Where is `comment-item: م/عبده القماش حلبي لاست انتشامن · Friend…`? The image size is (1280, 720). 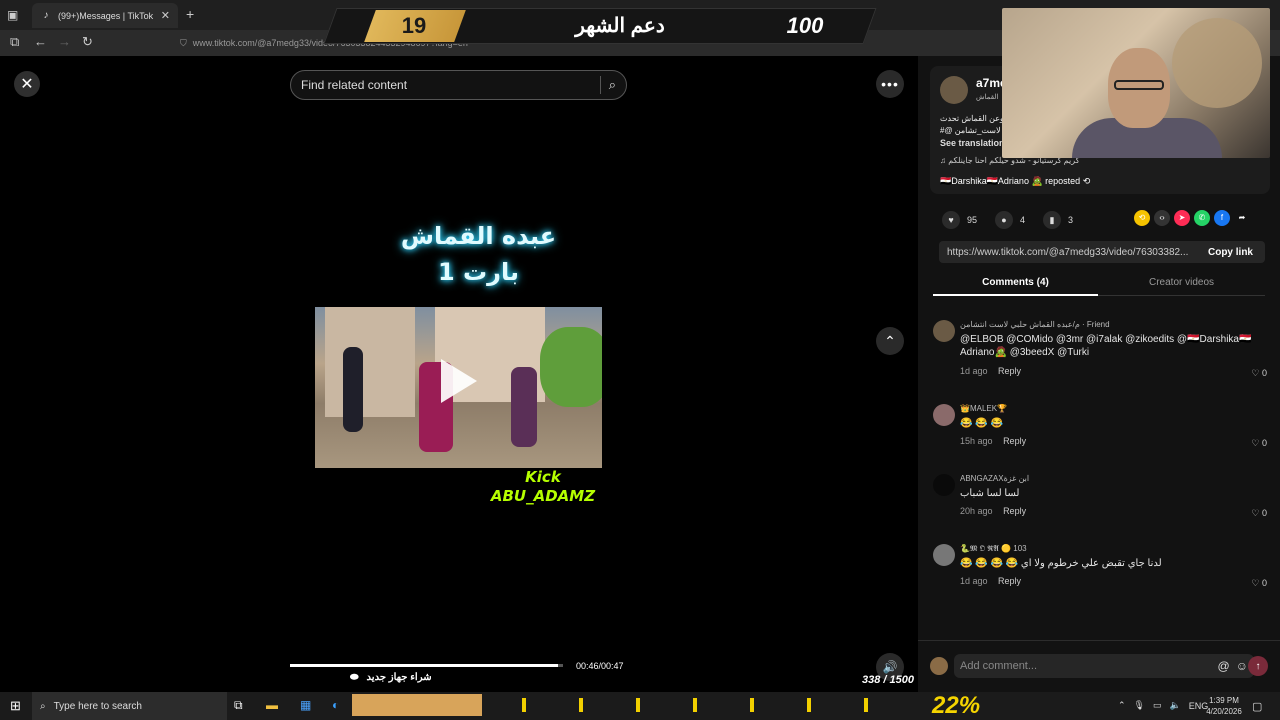
comment-item: م/عبده القماش حلبي لاست انتشامن · Friend… is located at coordinates (1100, 350).